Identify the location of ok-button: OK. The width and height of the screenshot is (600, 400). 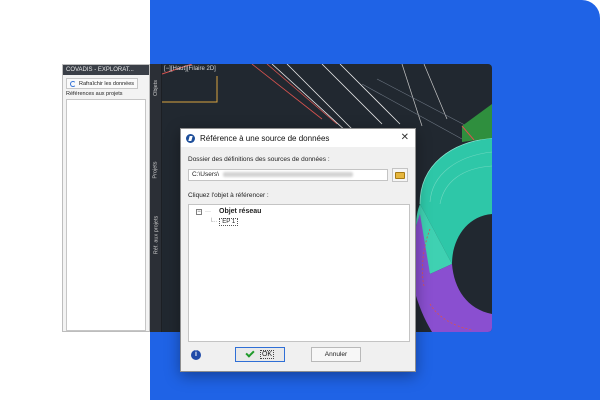
(260, 354).